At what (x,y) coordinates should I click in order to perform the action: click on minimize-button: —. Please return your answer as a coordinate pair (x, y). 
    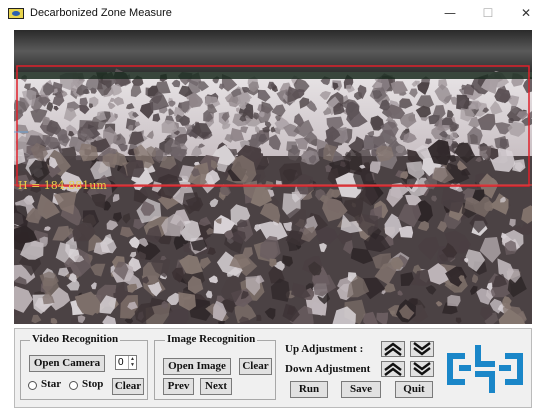
    Looking at the image, I should click on (450, 13).